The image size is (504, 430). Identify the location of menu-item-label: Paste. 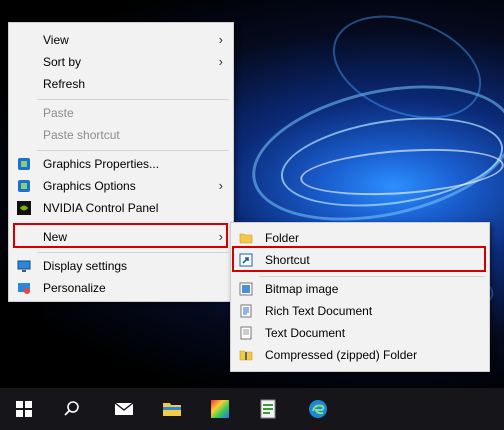
(58, 113).